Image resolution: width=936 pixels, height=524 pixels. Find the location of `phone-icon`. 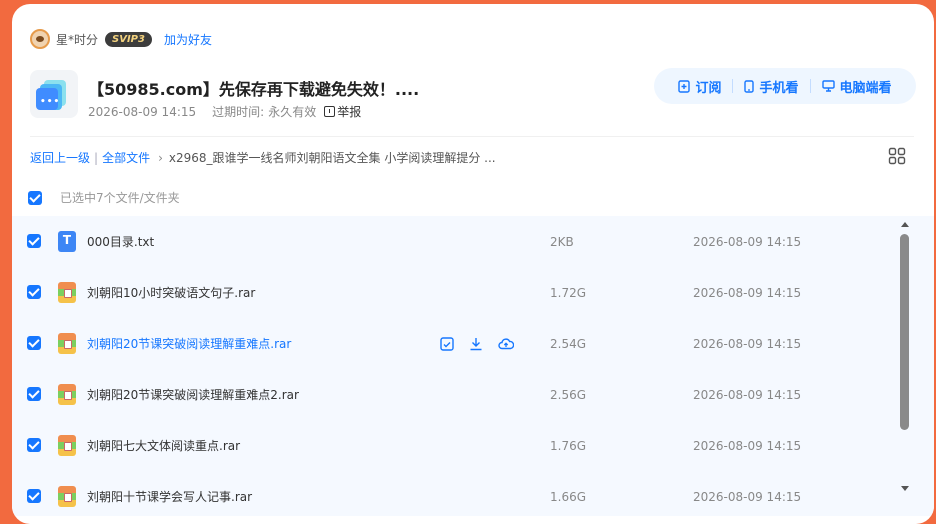

phone-icon is located at coordinates (749, 86).